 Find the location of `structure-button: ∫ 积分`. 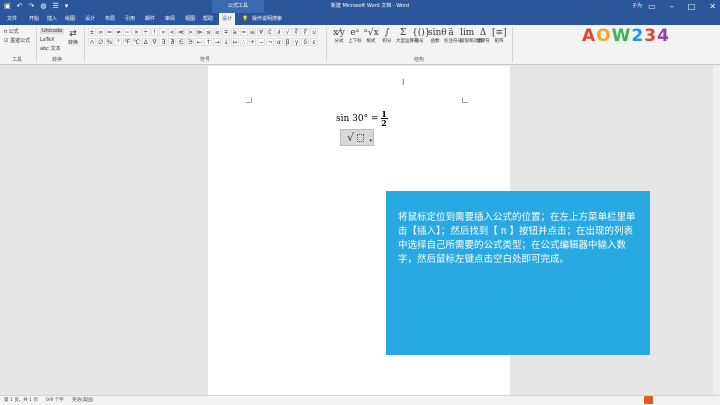

structure-button: ∫ 积分 is located at coordinates (387, 36).